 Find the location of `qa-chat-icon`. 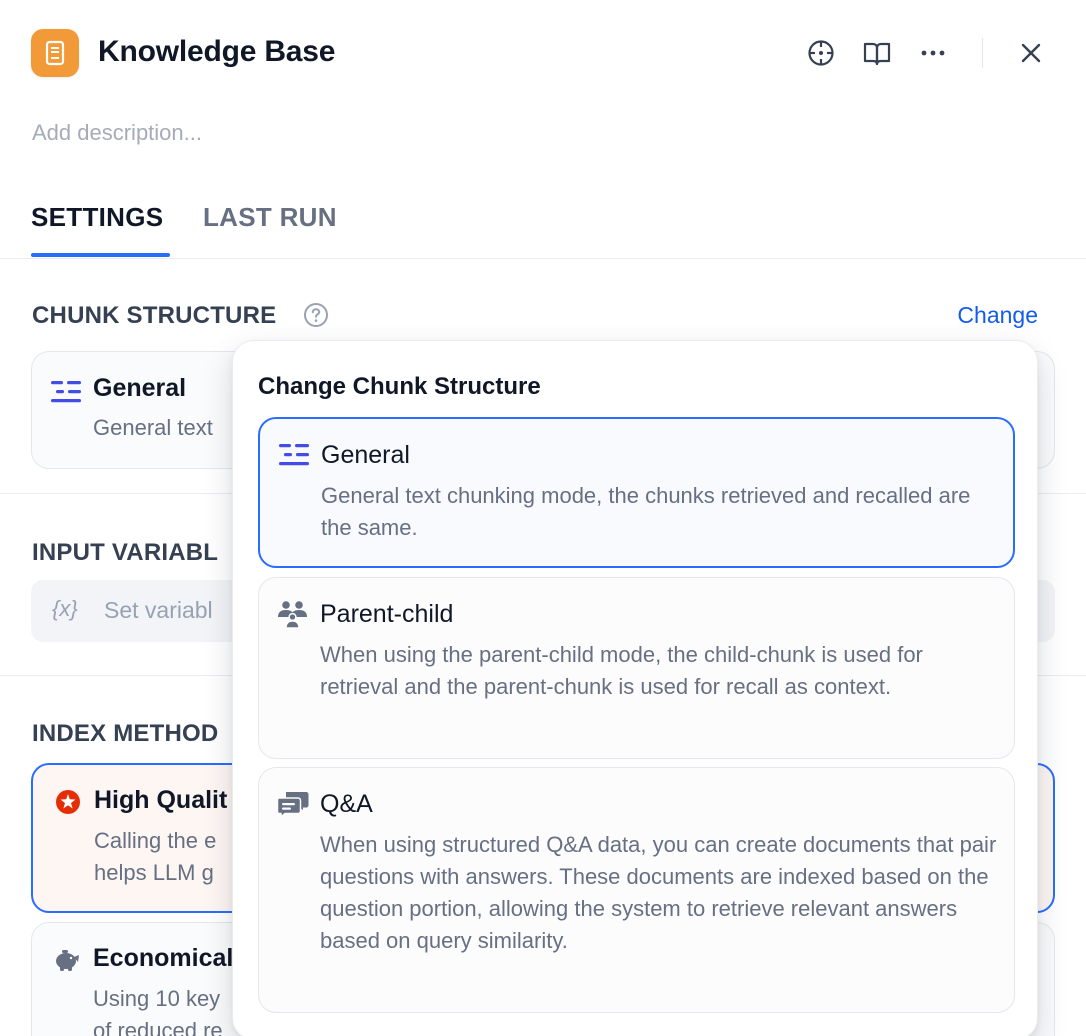

qa-chat-icon is located at coordinates (293, 805).